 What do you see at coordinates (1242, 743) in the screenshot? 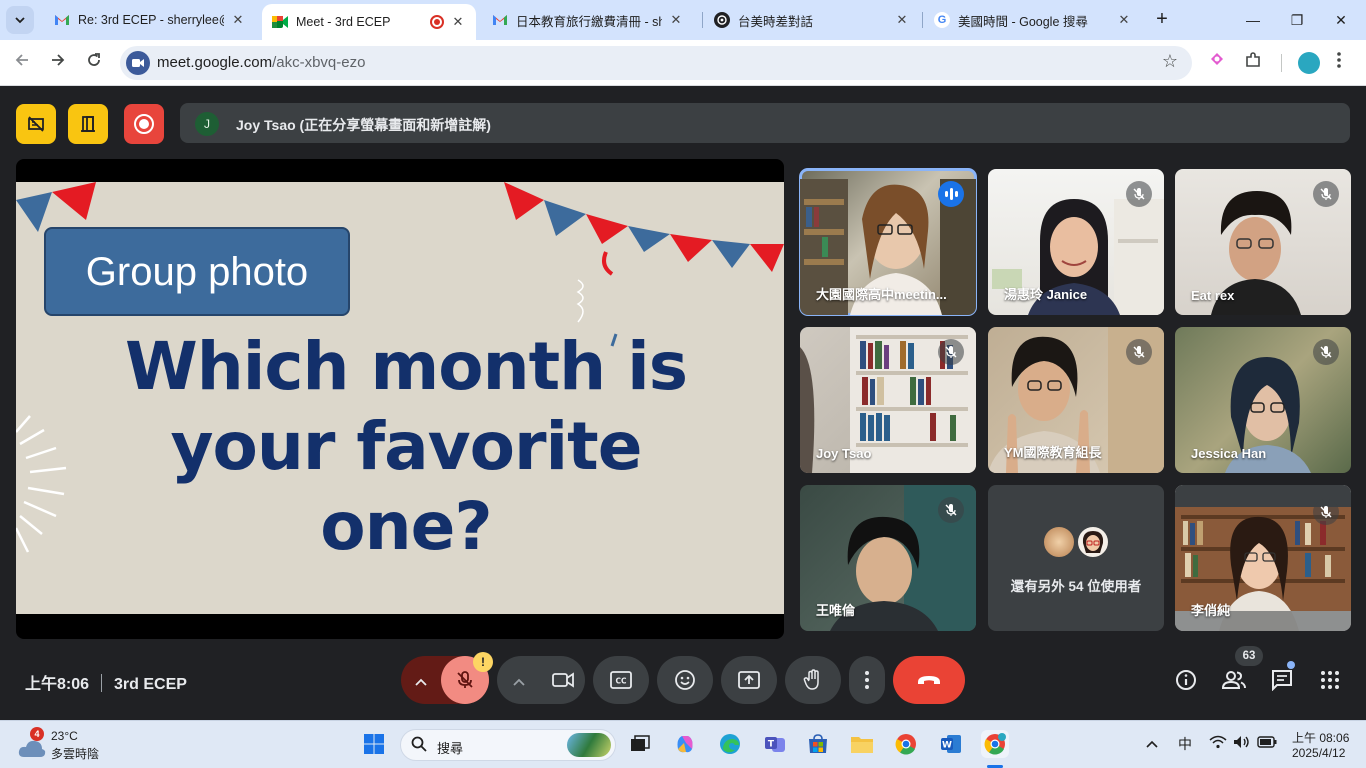
I see `volume-icon` at bounding box center [1242, 743].